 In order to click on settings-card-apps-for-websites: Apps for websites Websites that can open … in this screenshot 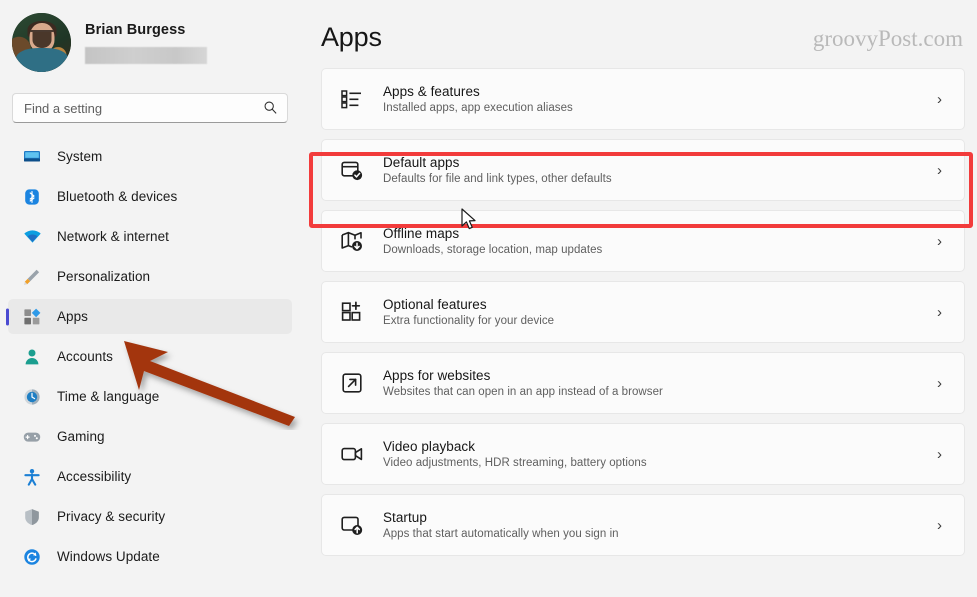, I will do `click(643, 383)`.